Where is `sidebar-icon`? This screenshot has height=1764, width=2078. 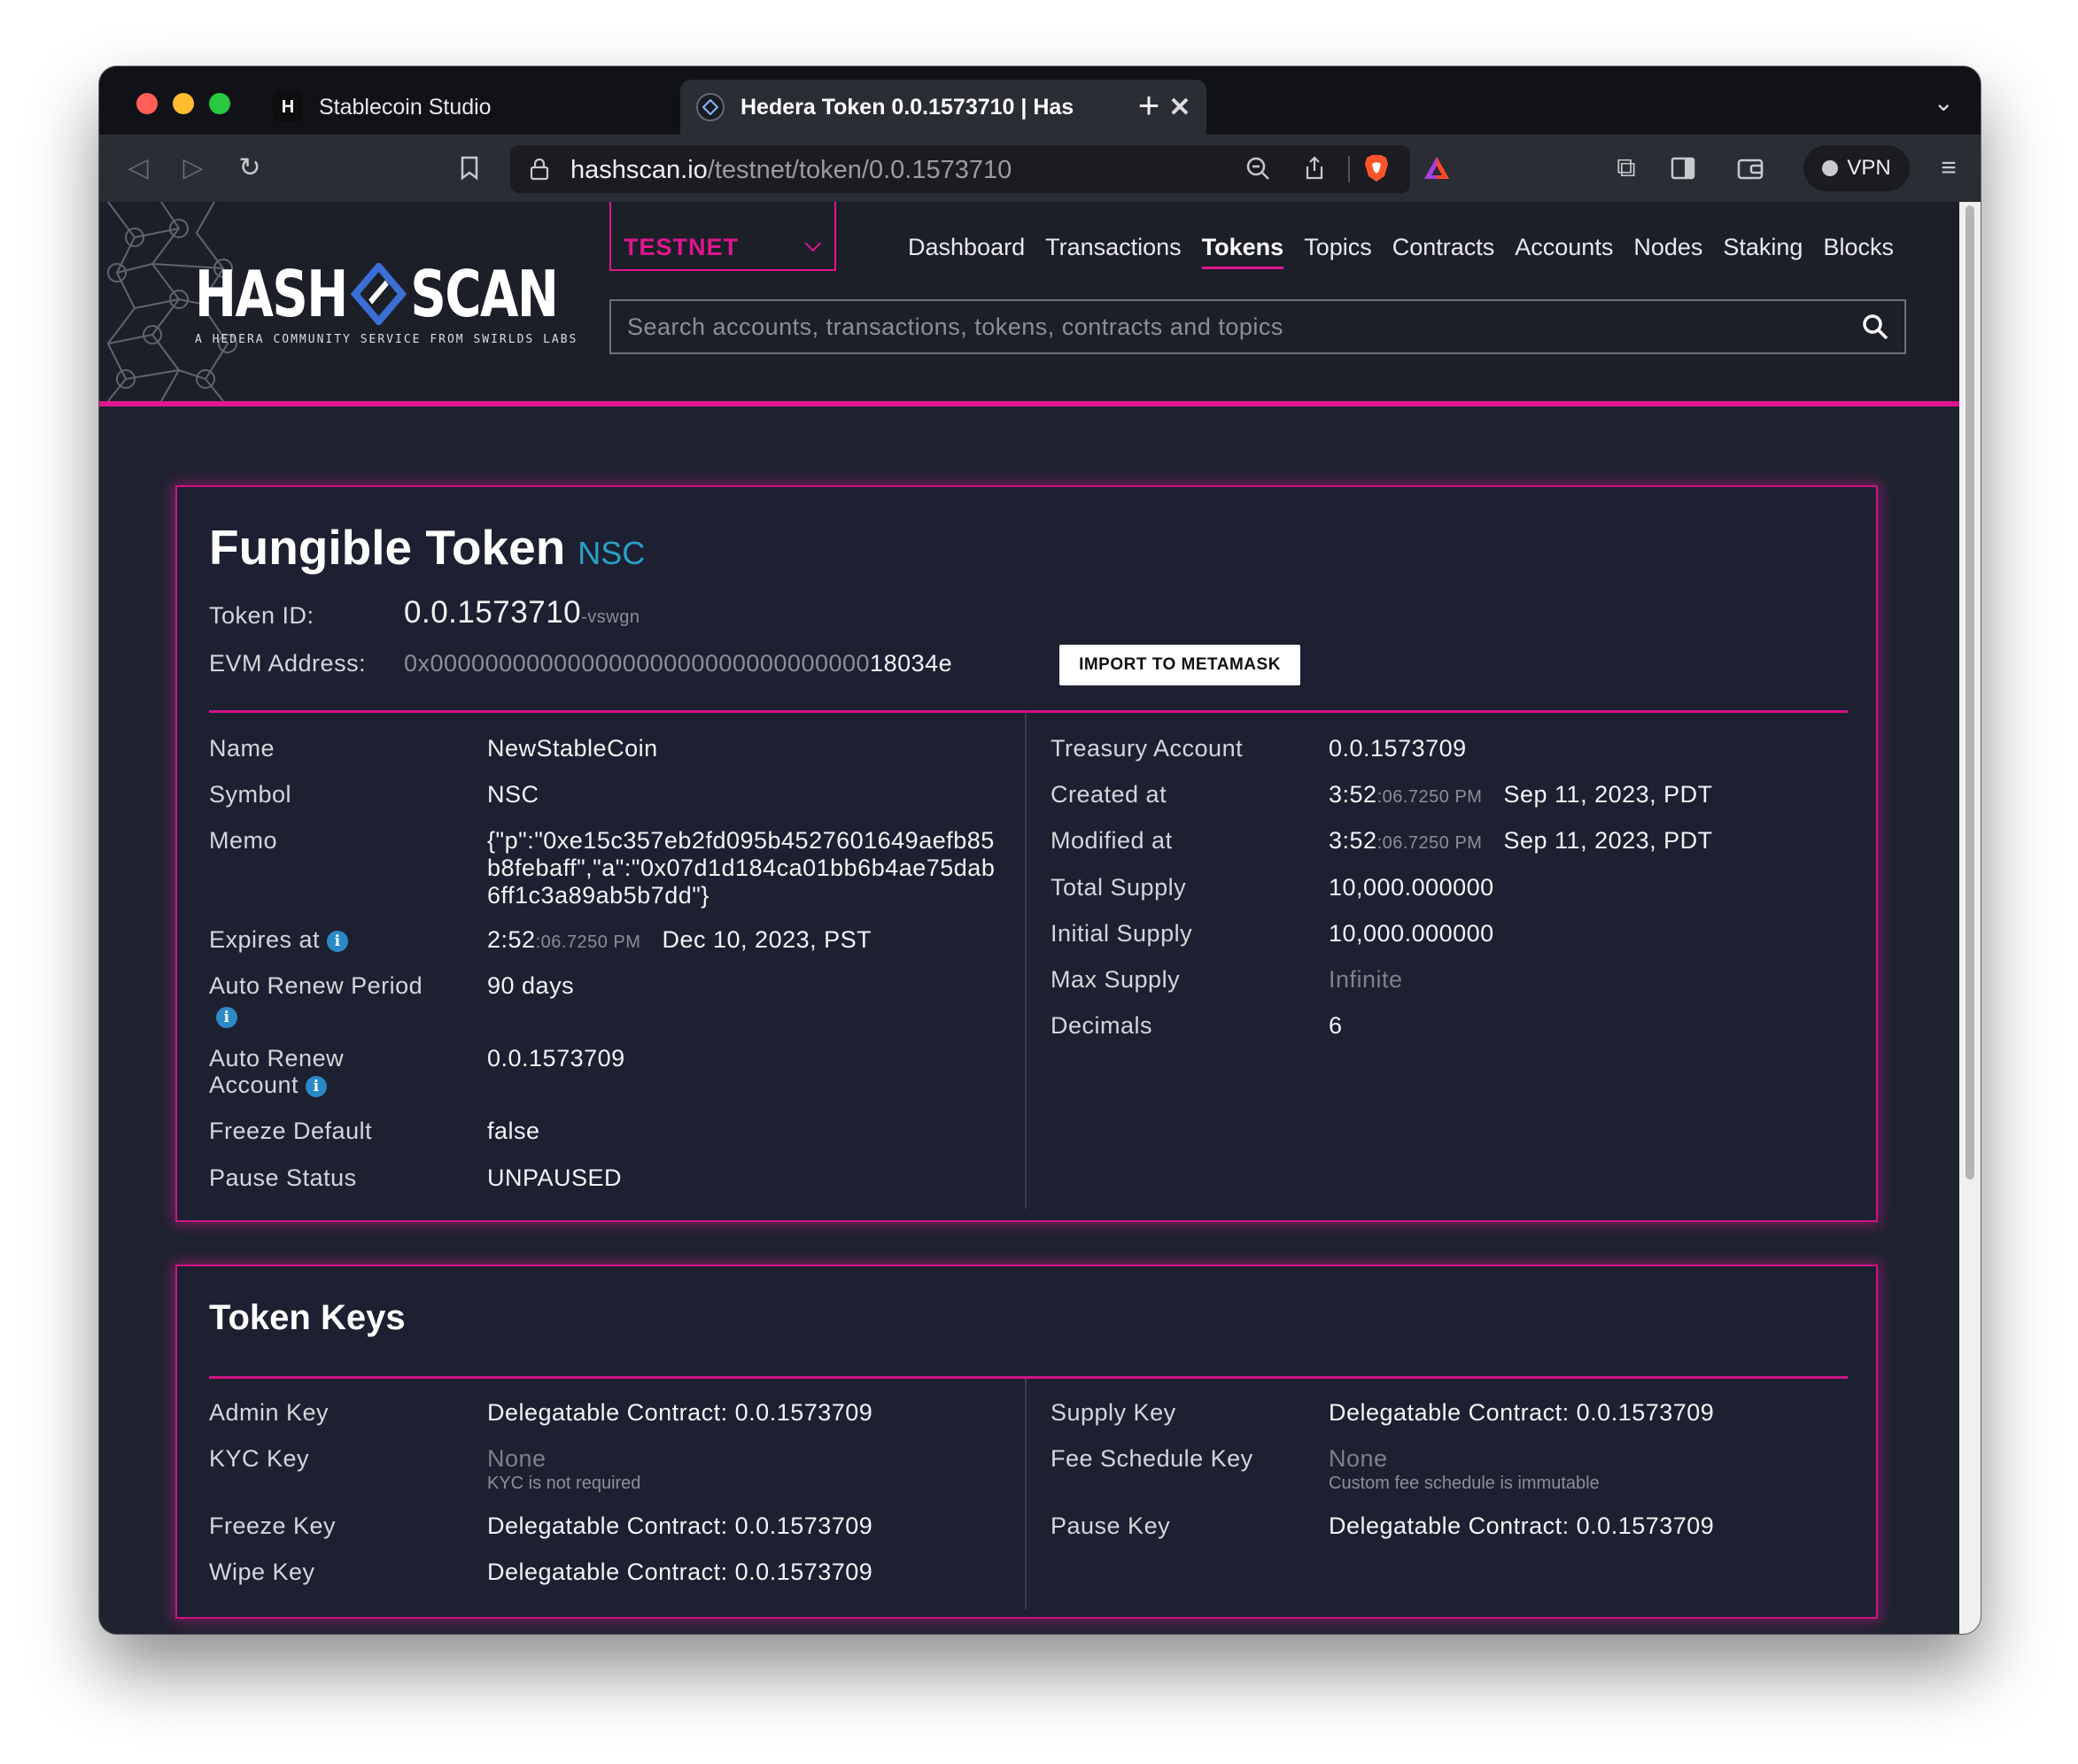 sidebar-icon is located at coordinates (1683, 168).